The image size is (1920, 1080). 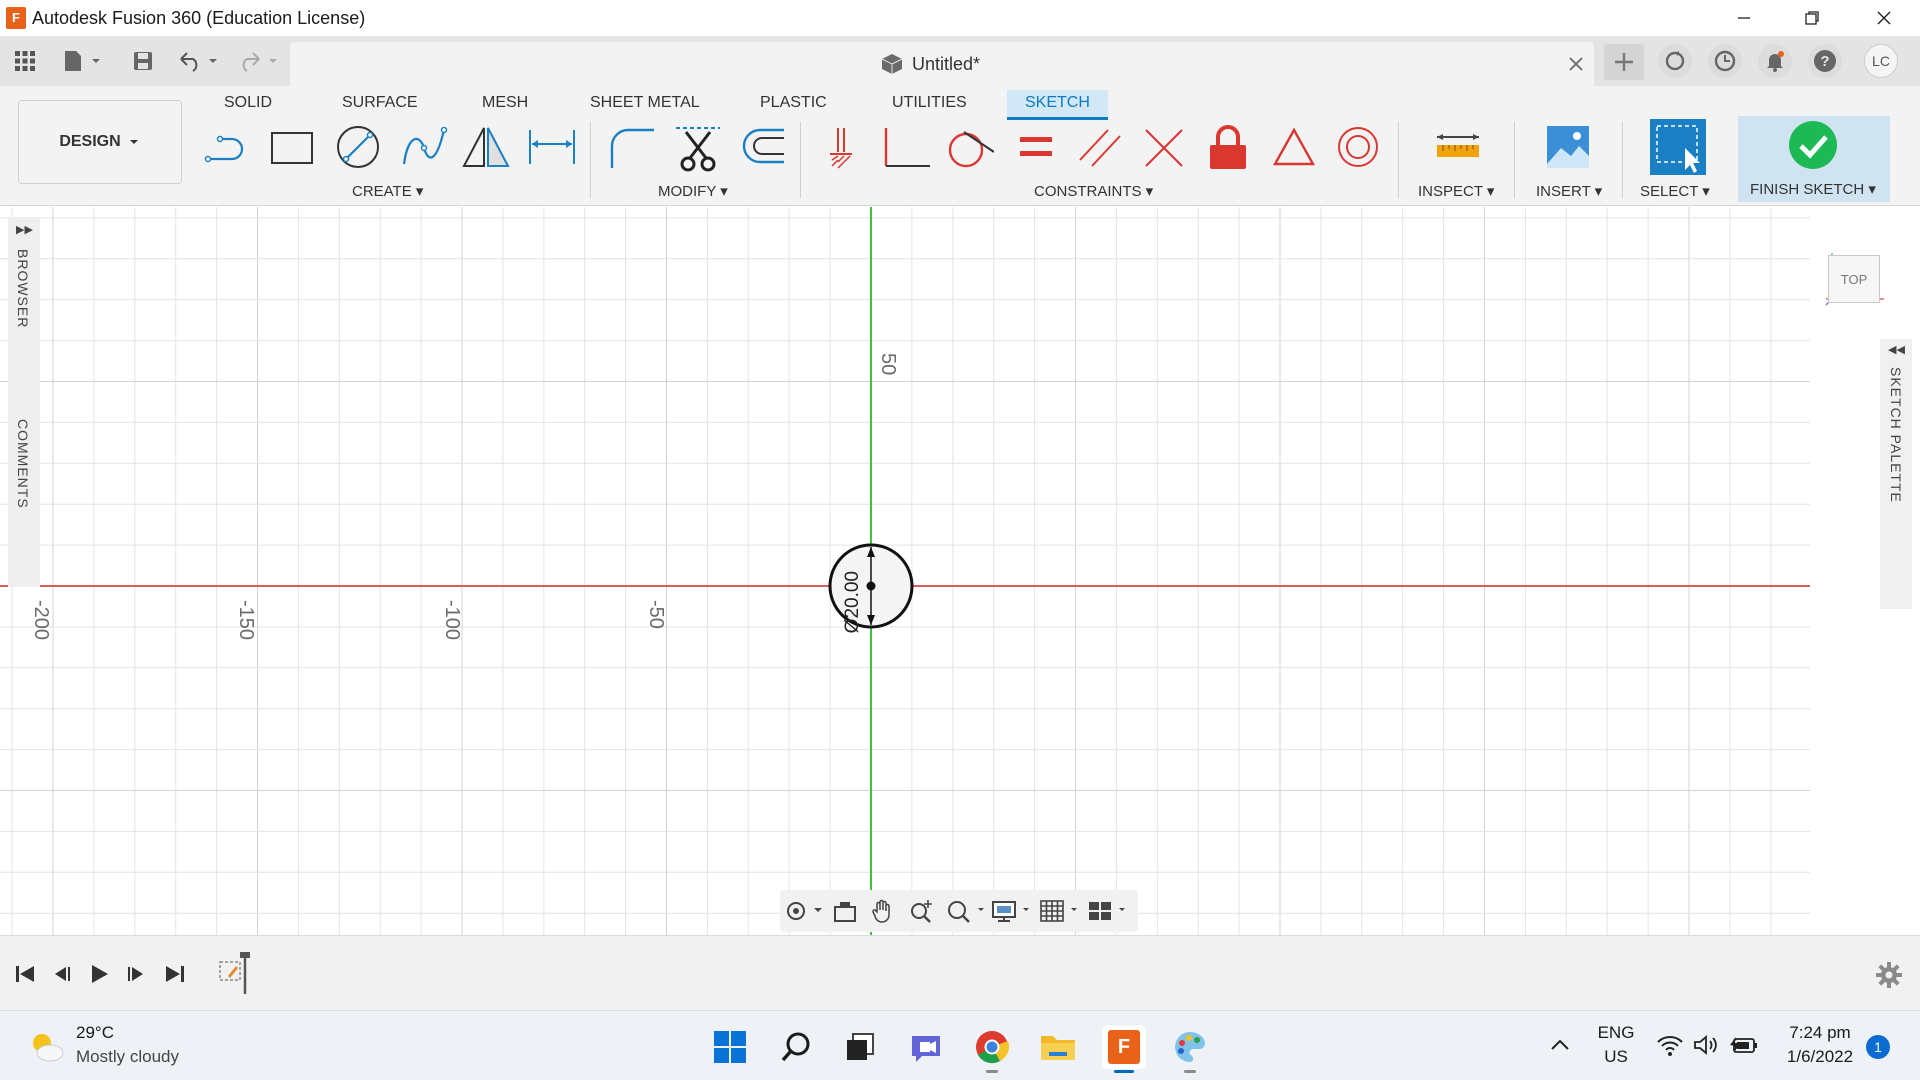 What do you see at coordinates (228, 147) in the screenshot?
I see `line-tool` at bounding box center [228, 147].